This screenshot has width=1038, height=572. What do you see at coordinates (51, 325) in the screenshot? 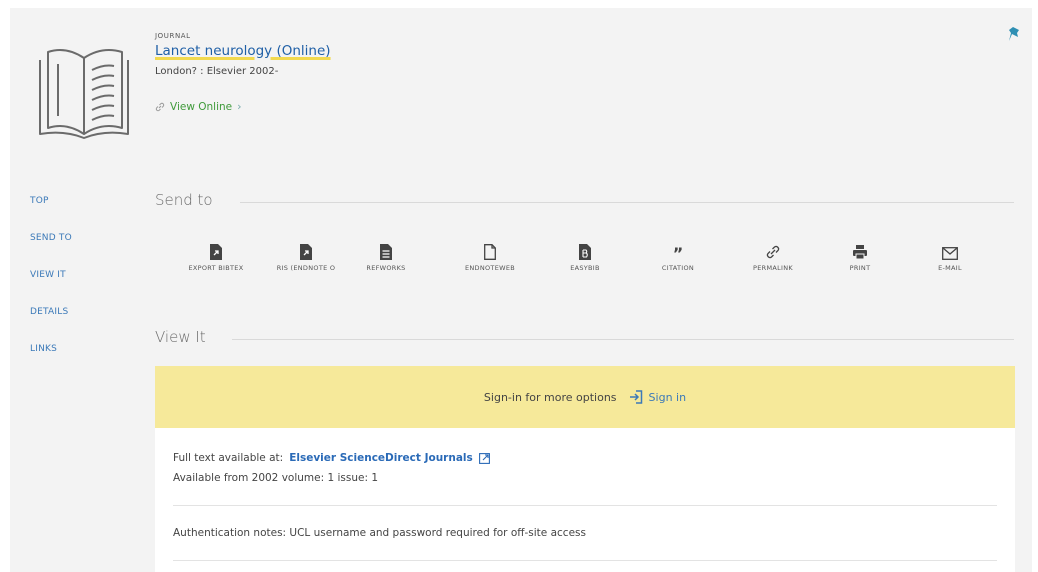
I see `nav-item-details: DETAILS` at bounding box center [51, 325].